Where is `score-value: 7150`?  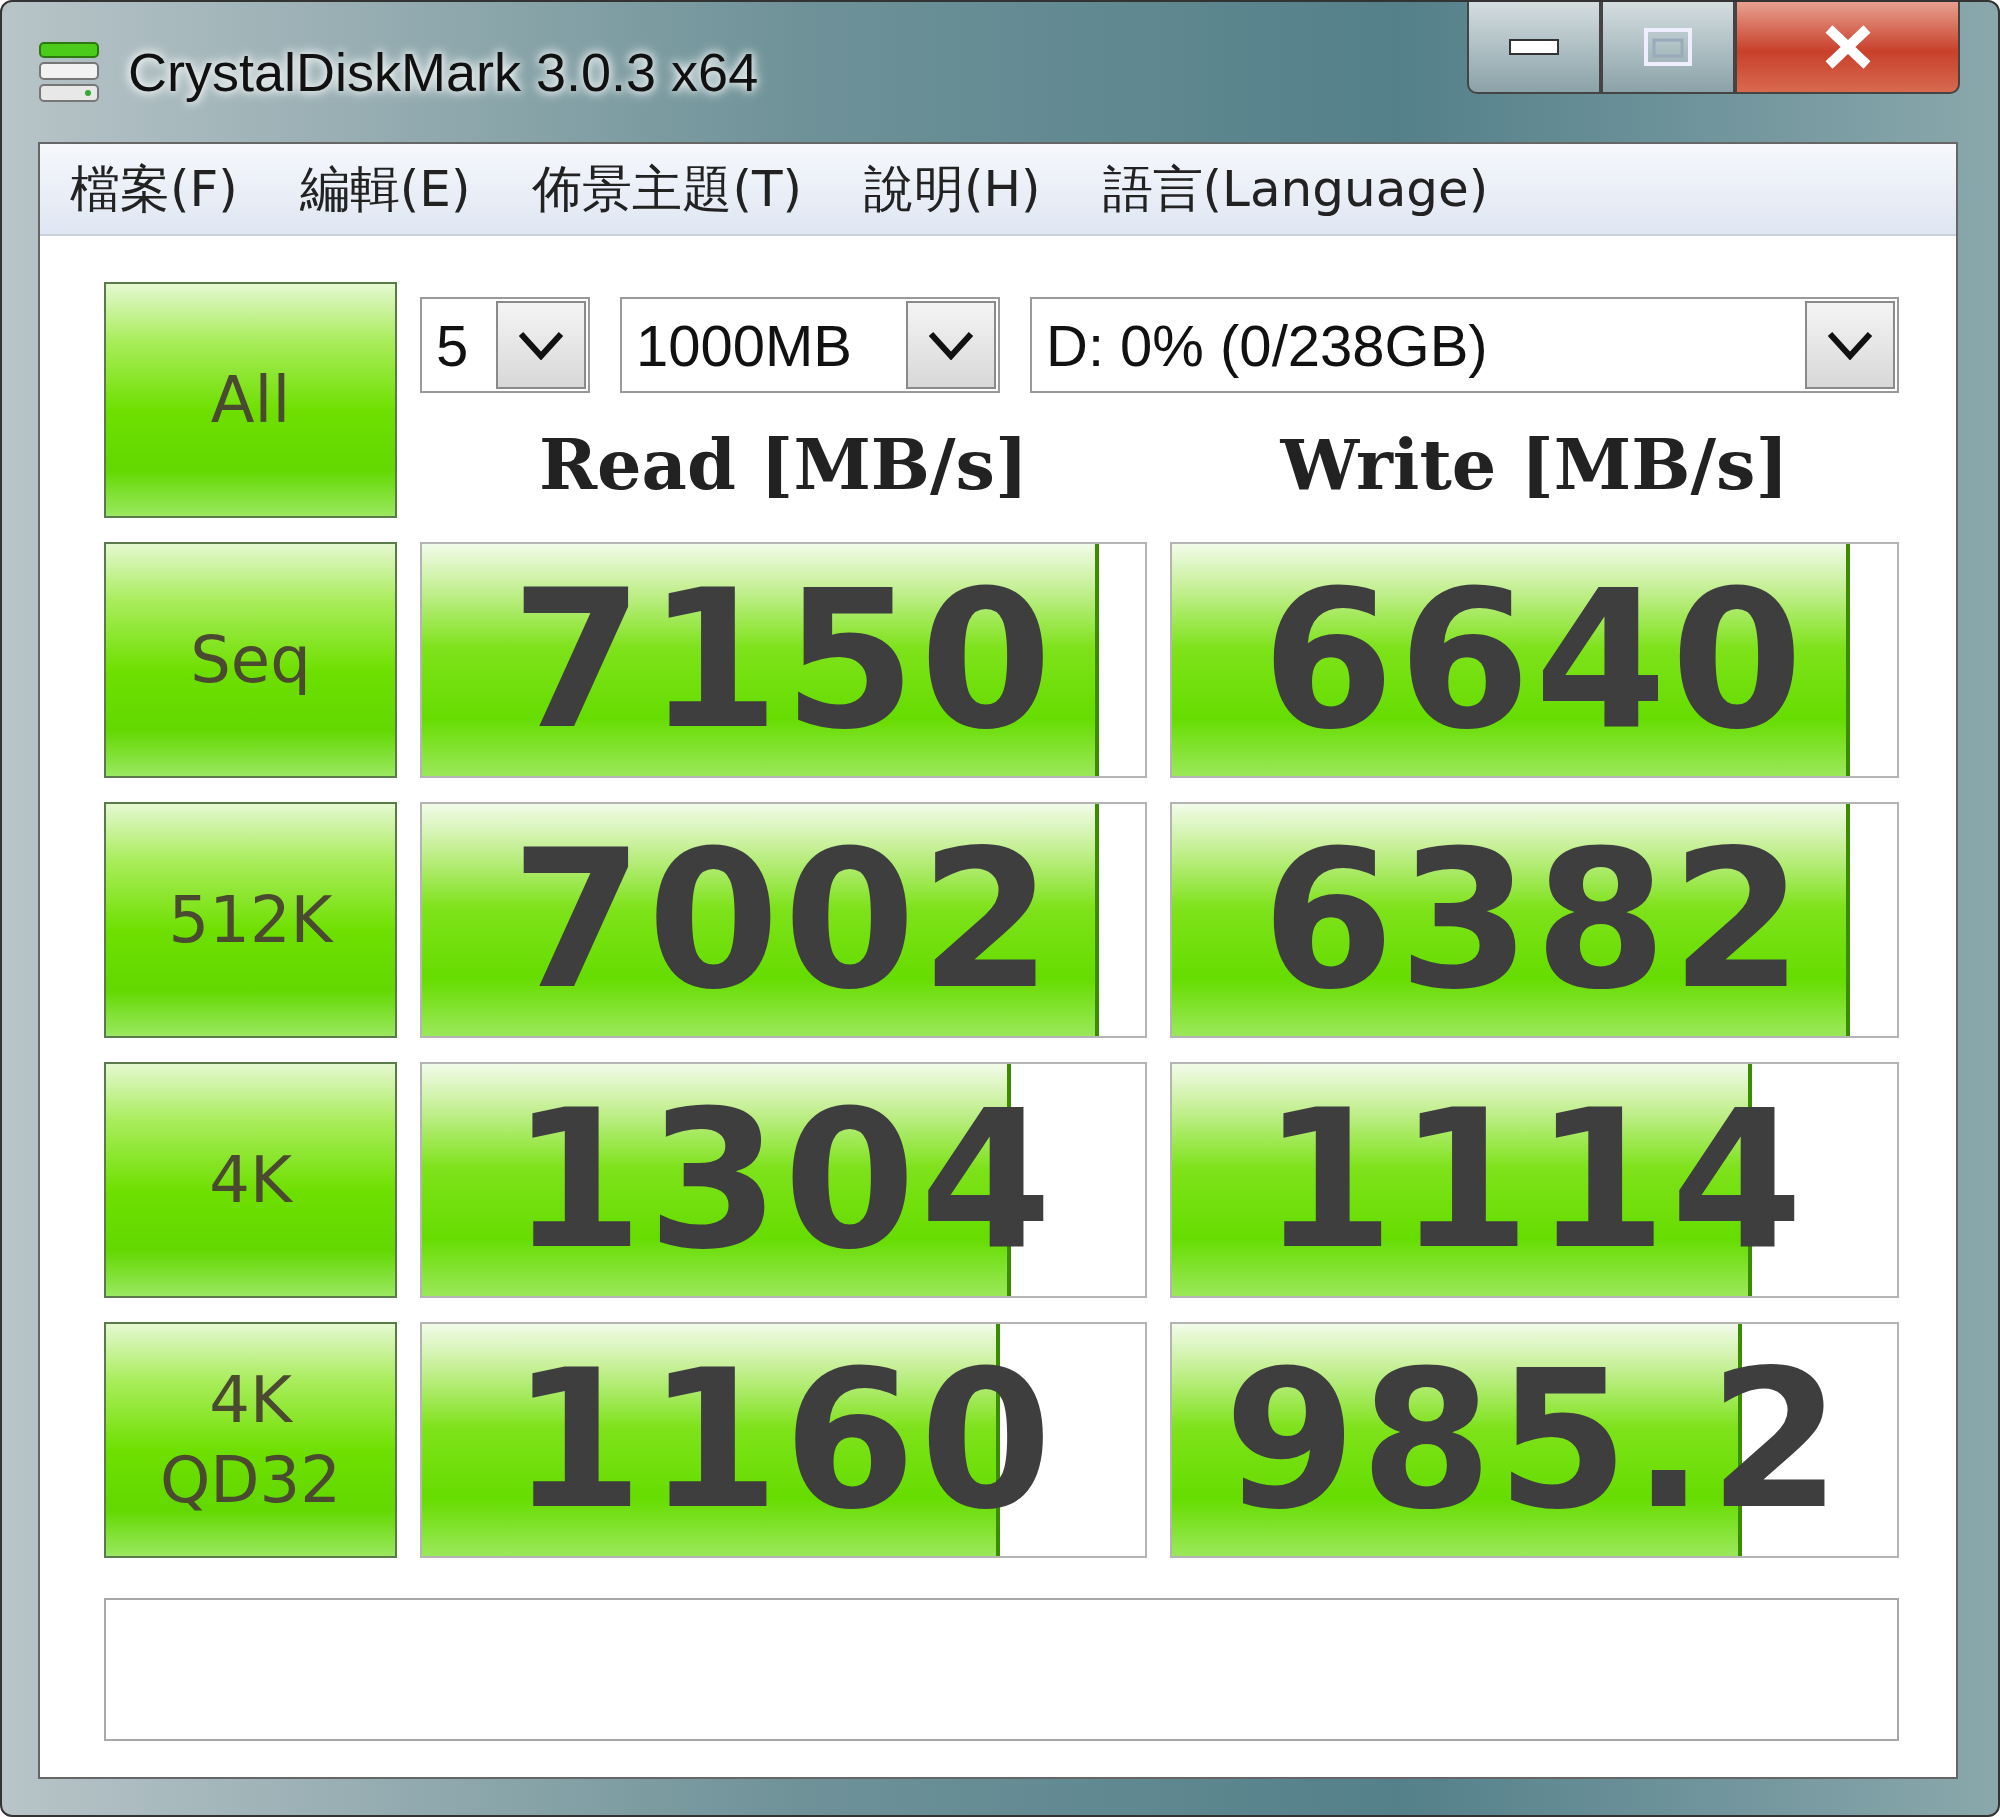
score-value: 7150 is located at coordinates (783, 660).